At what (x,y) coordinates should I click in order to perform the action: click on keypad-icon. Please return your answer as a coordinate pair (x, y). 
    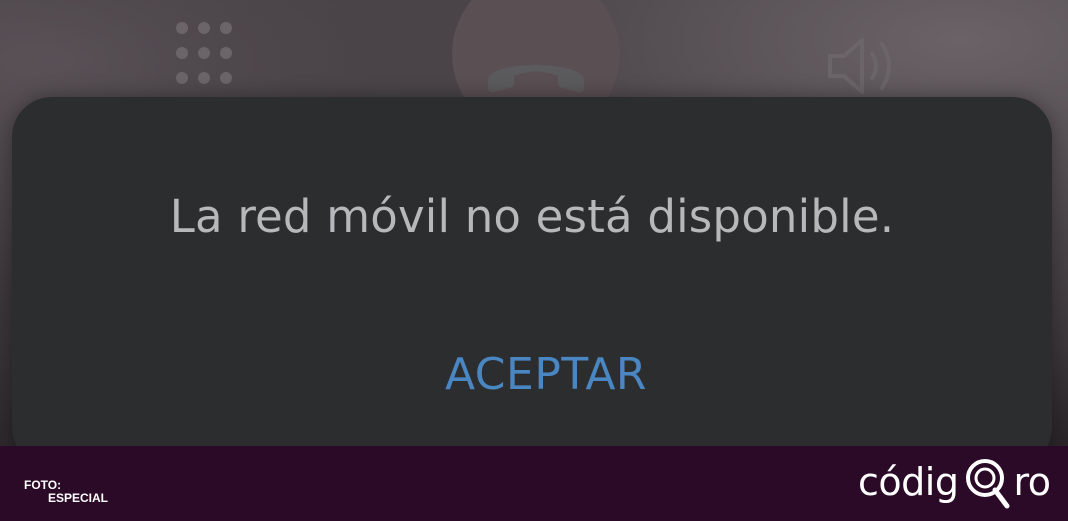
    Looking at the image, I should click on (206, 55).